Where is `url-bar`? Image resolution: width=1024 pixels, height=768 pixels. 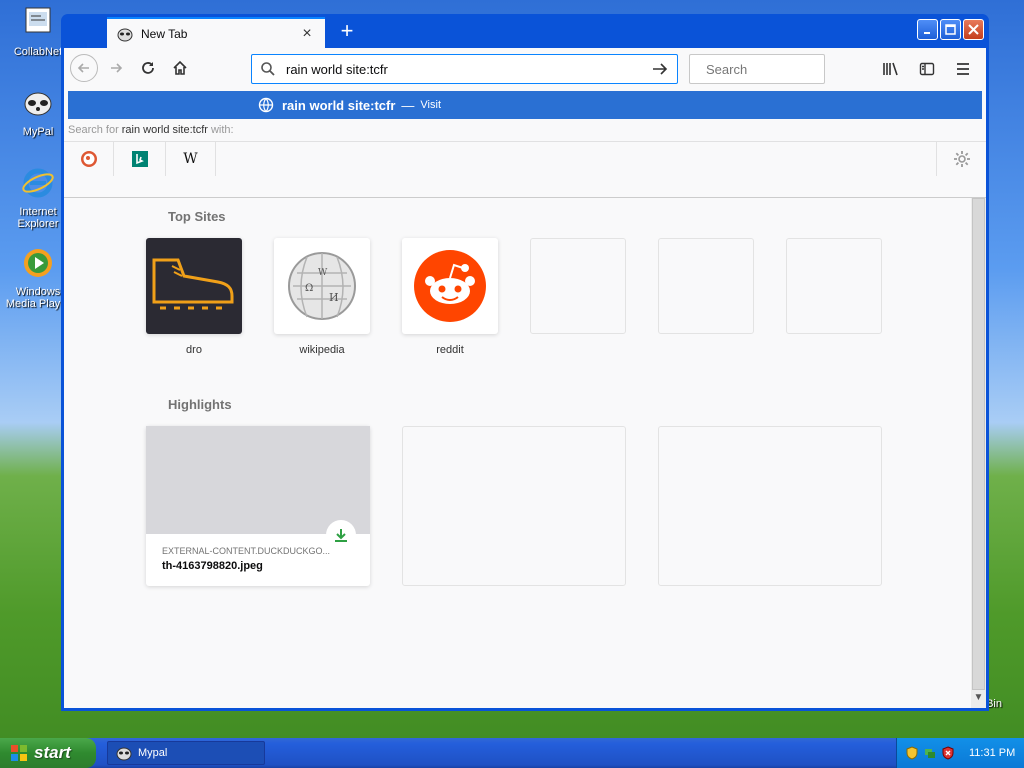
url-bar is located at coordinates (464, 69).